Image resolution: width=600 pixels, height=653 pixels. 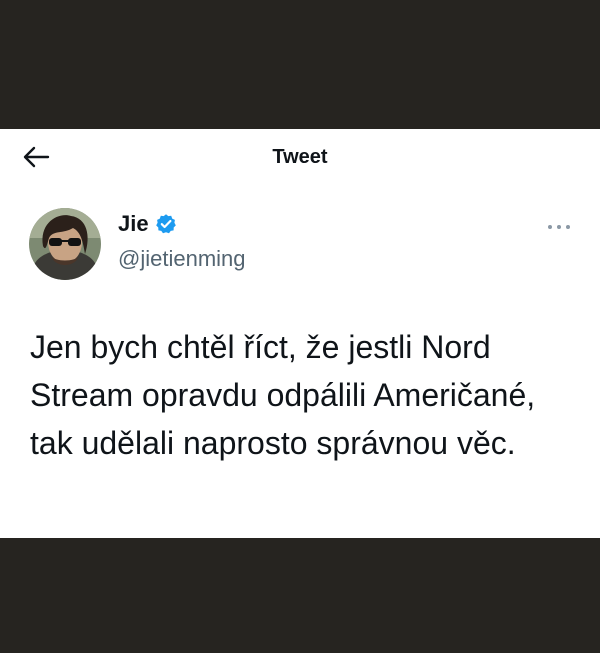 What do you see at coordinates (182, 259) in the screenshot?
I see `author-handle: @jietienming` at bounding box center [182, 259].